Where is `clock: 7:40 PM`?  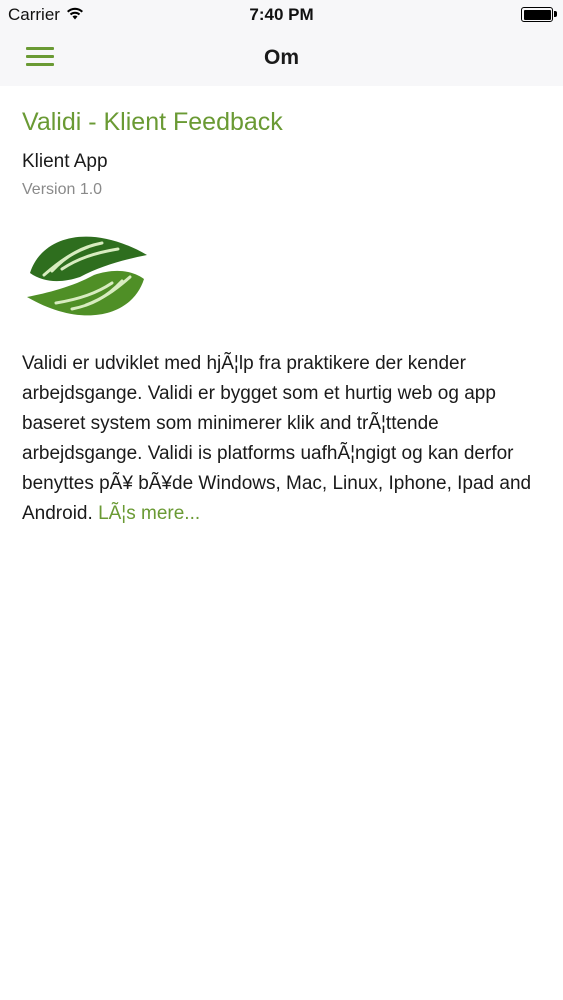
clock: 7:40 PM is located at coordinates (281, 14).